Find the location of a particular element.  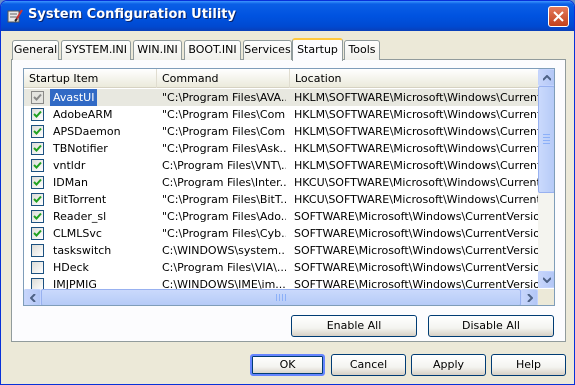

startup-item-name: AdobeARM is located at coordinates (83, 114).